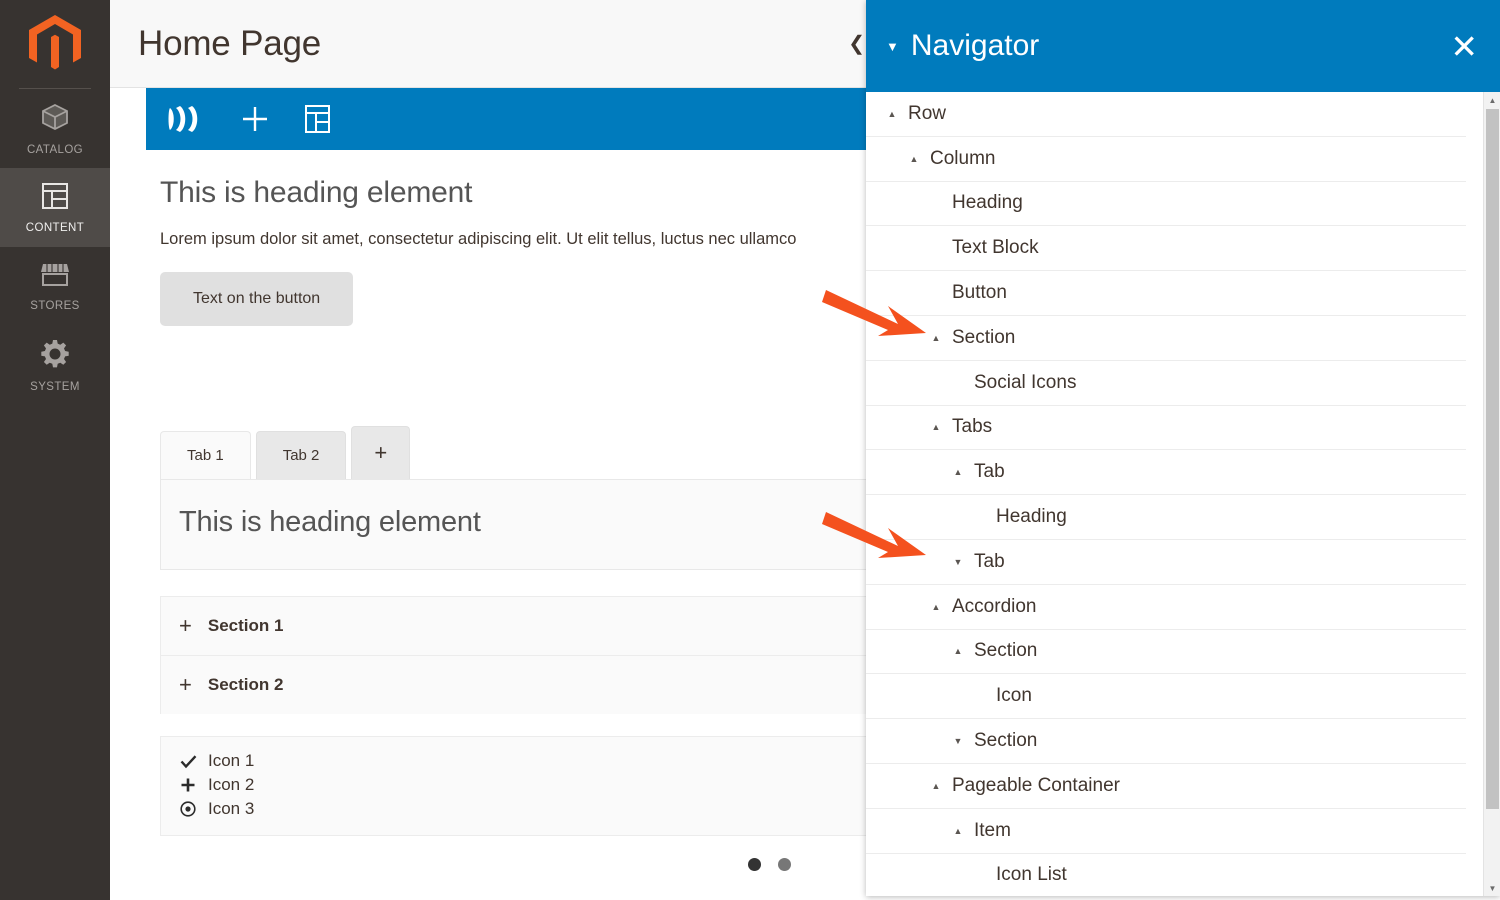 The image size is (1500, 900). I want to click on tree-row-label: Text Block, so click(995, 248).